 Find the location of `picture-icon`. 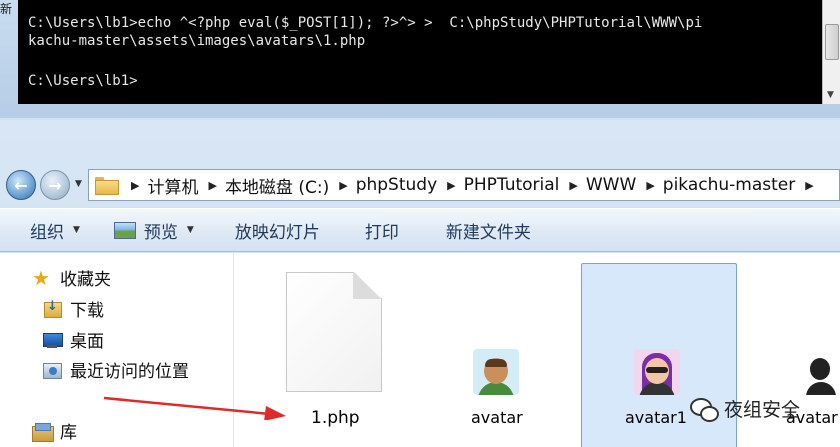

picture-icon is located at coordinates (124, 230).